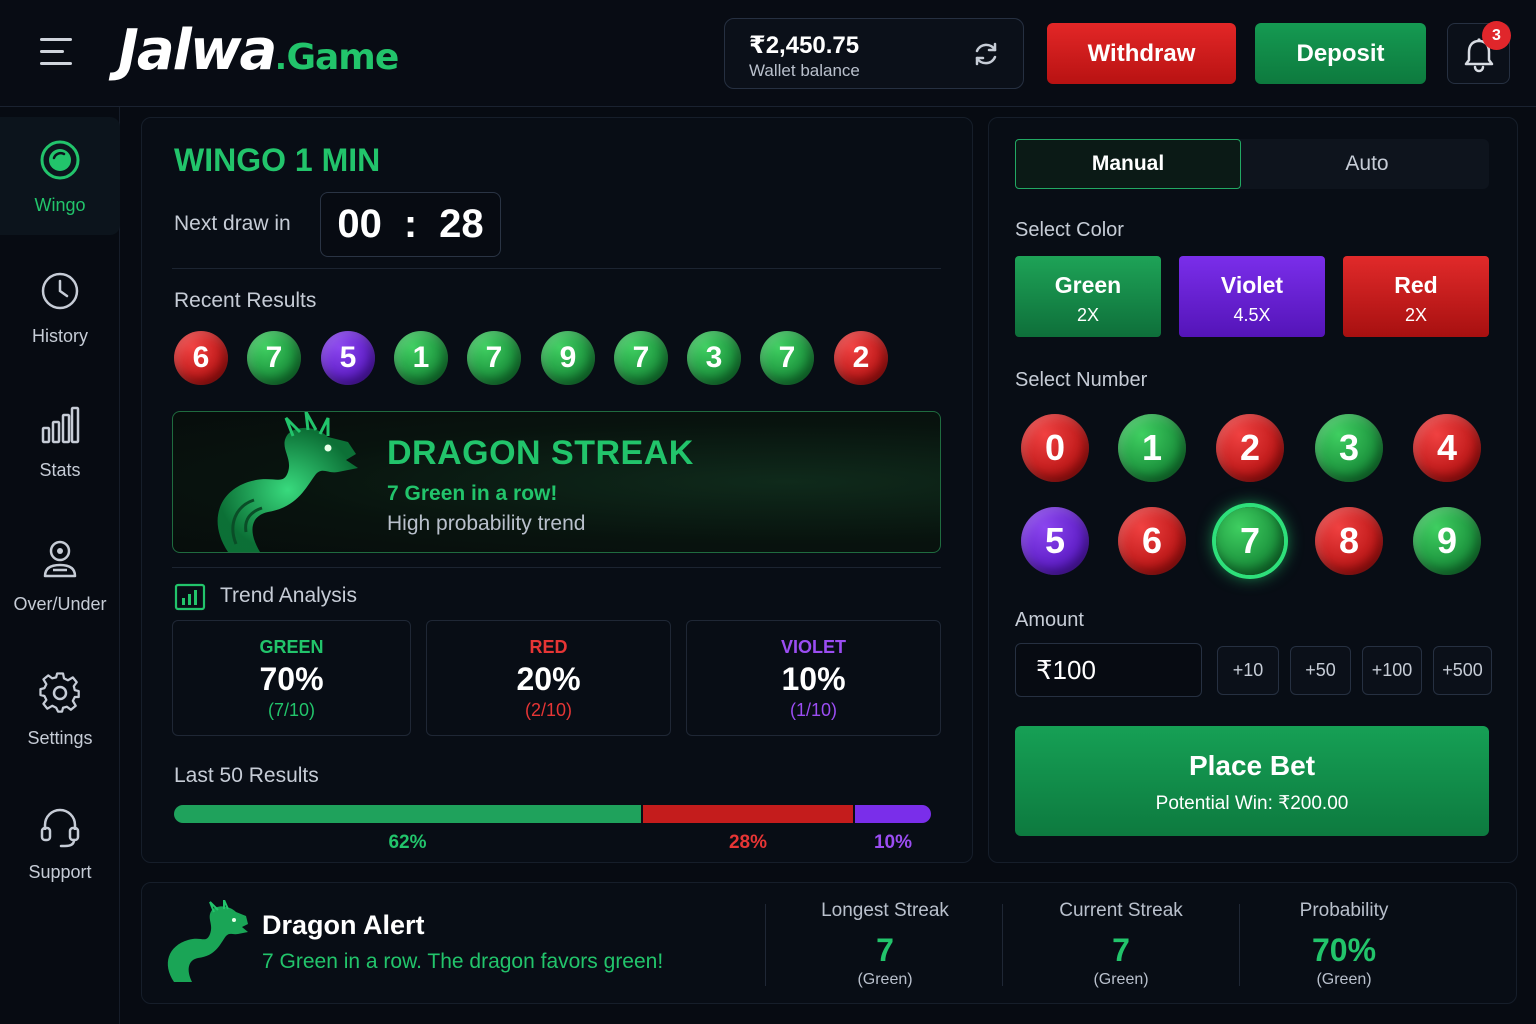  Describe the element at coordinates (1108, 670) in the screenshot. I see `amount-input` at that location.